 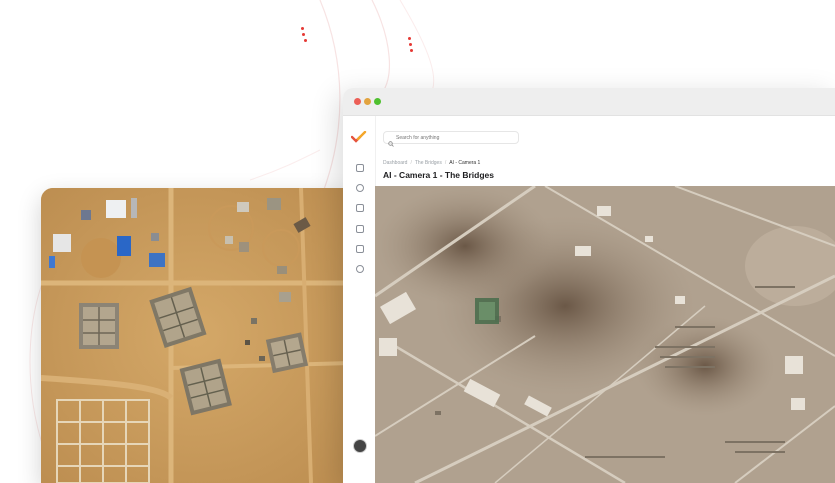 I want to click on breadcrumb-item-the-bridges: The Bridges, so click(x=428, y=163).